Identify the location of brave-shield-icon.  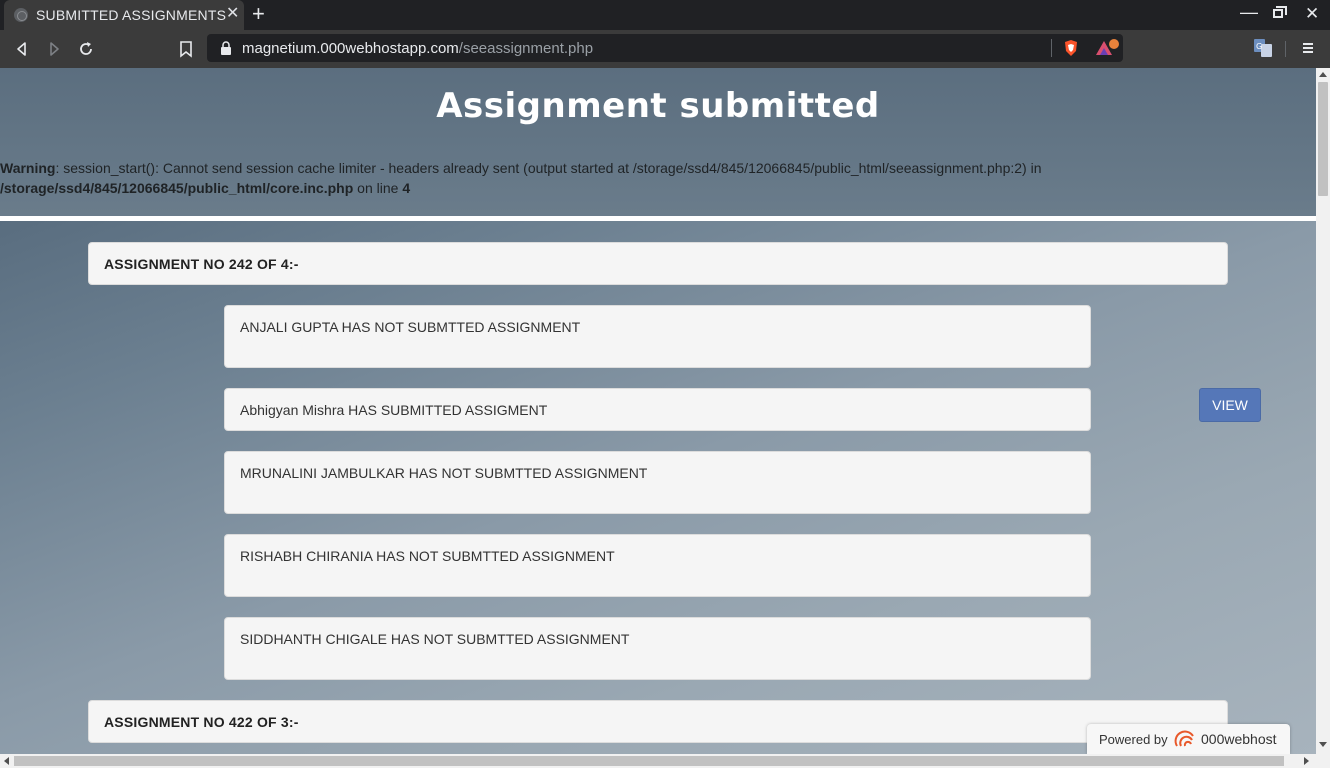
(1071, 48).